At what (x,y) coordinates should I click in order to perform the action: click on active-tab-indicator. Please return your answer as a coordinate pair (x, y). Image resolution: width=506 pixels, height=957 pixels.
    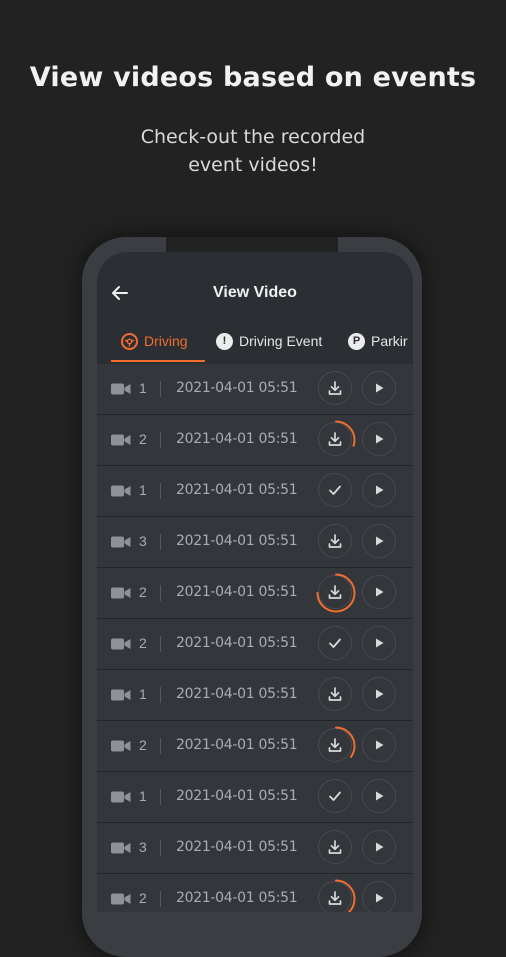
    Looking at the image, I should click on (158, 361).